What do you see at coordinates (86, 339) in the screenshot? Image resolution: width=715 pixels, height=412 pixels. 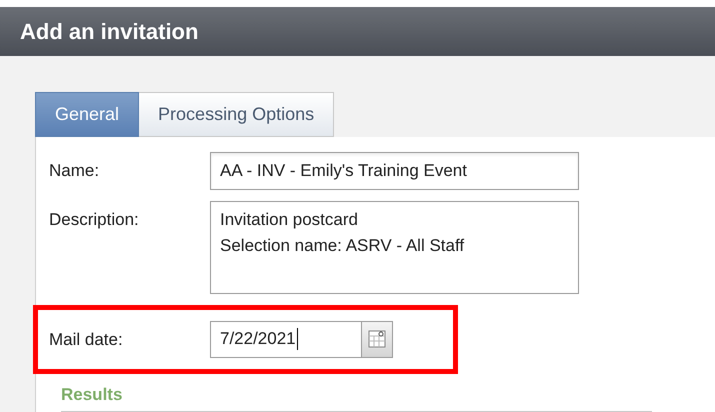 I see `field-label: Mail date:` at bounding box center [86, 339].